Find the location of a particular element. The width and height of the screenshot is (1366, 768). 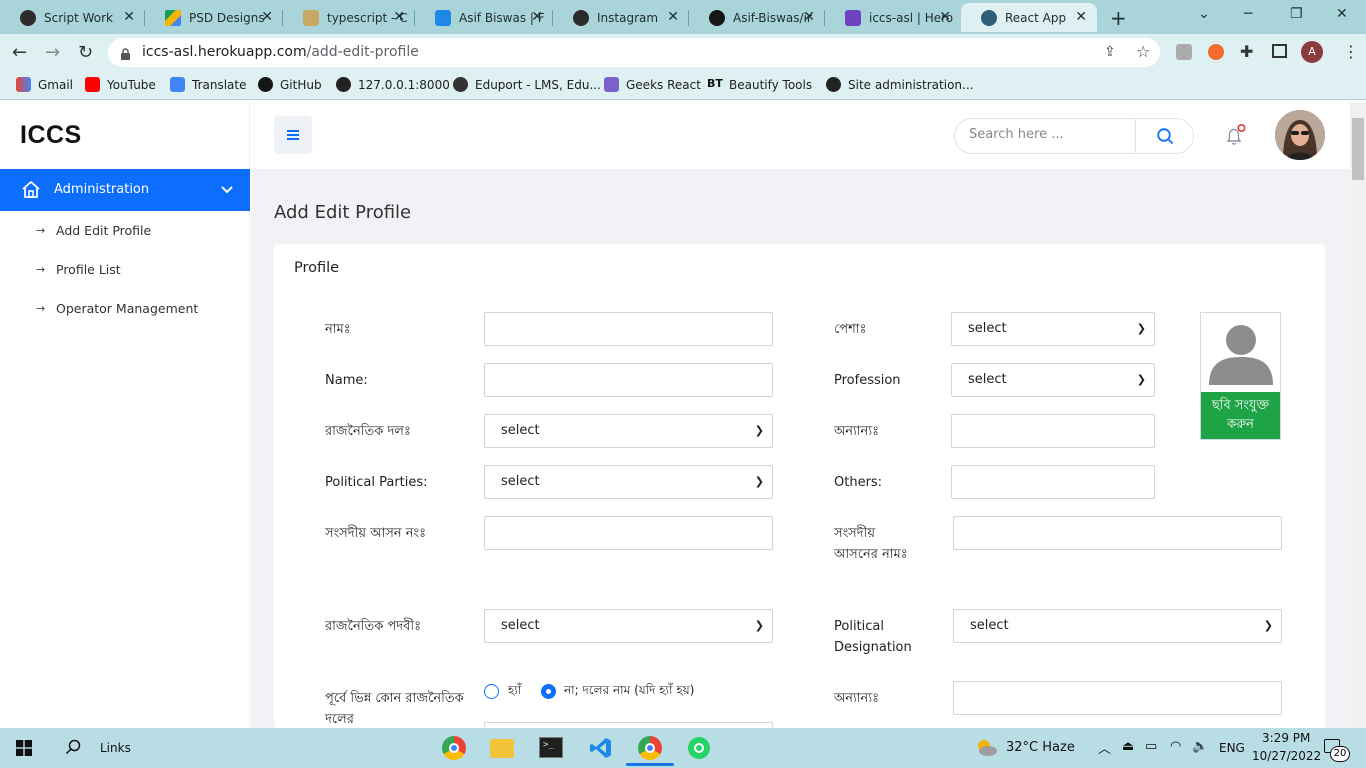

sidebar-item-operator-management: → Operator Management is located at coordinates (117, 308).